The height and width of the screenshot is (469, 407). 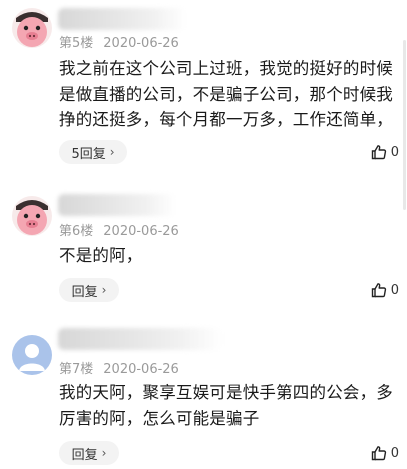 I want to click on comment-text: 我的天阿，聚享互娱可是快手第四的公会，多厉害的阿，怎么可能是骗子, so click(x=226, y=405).